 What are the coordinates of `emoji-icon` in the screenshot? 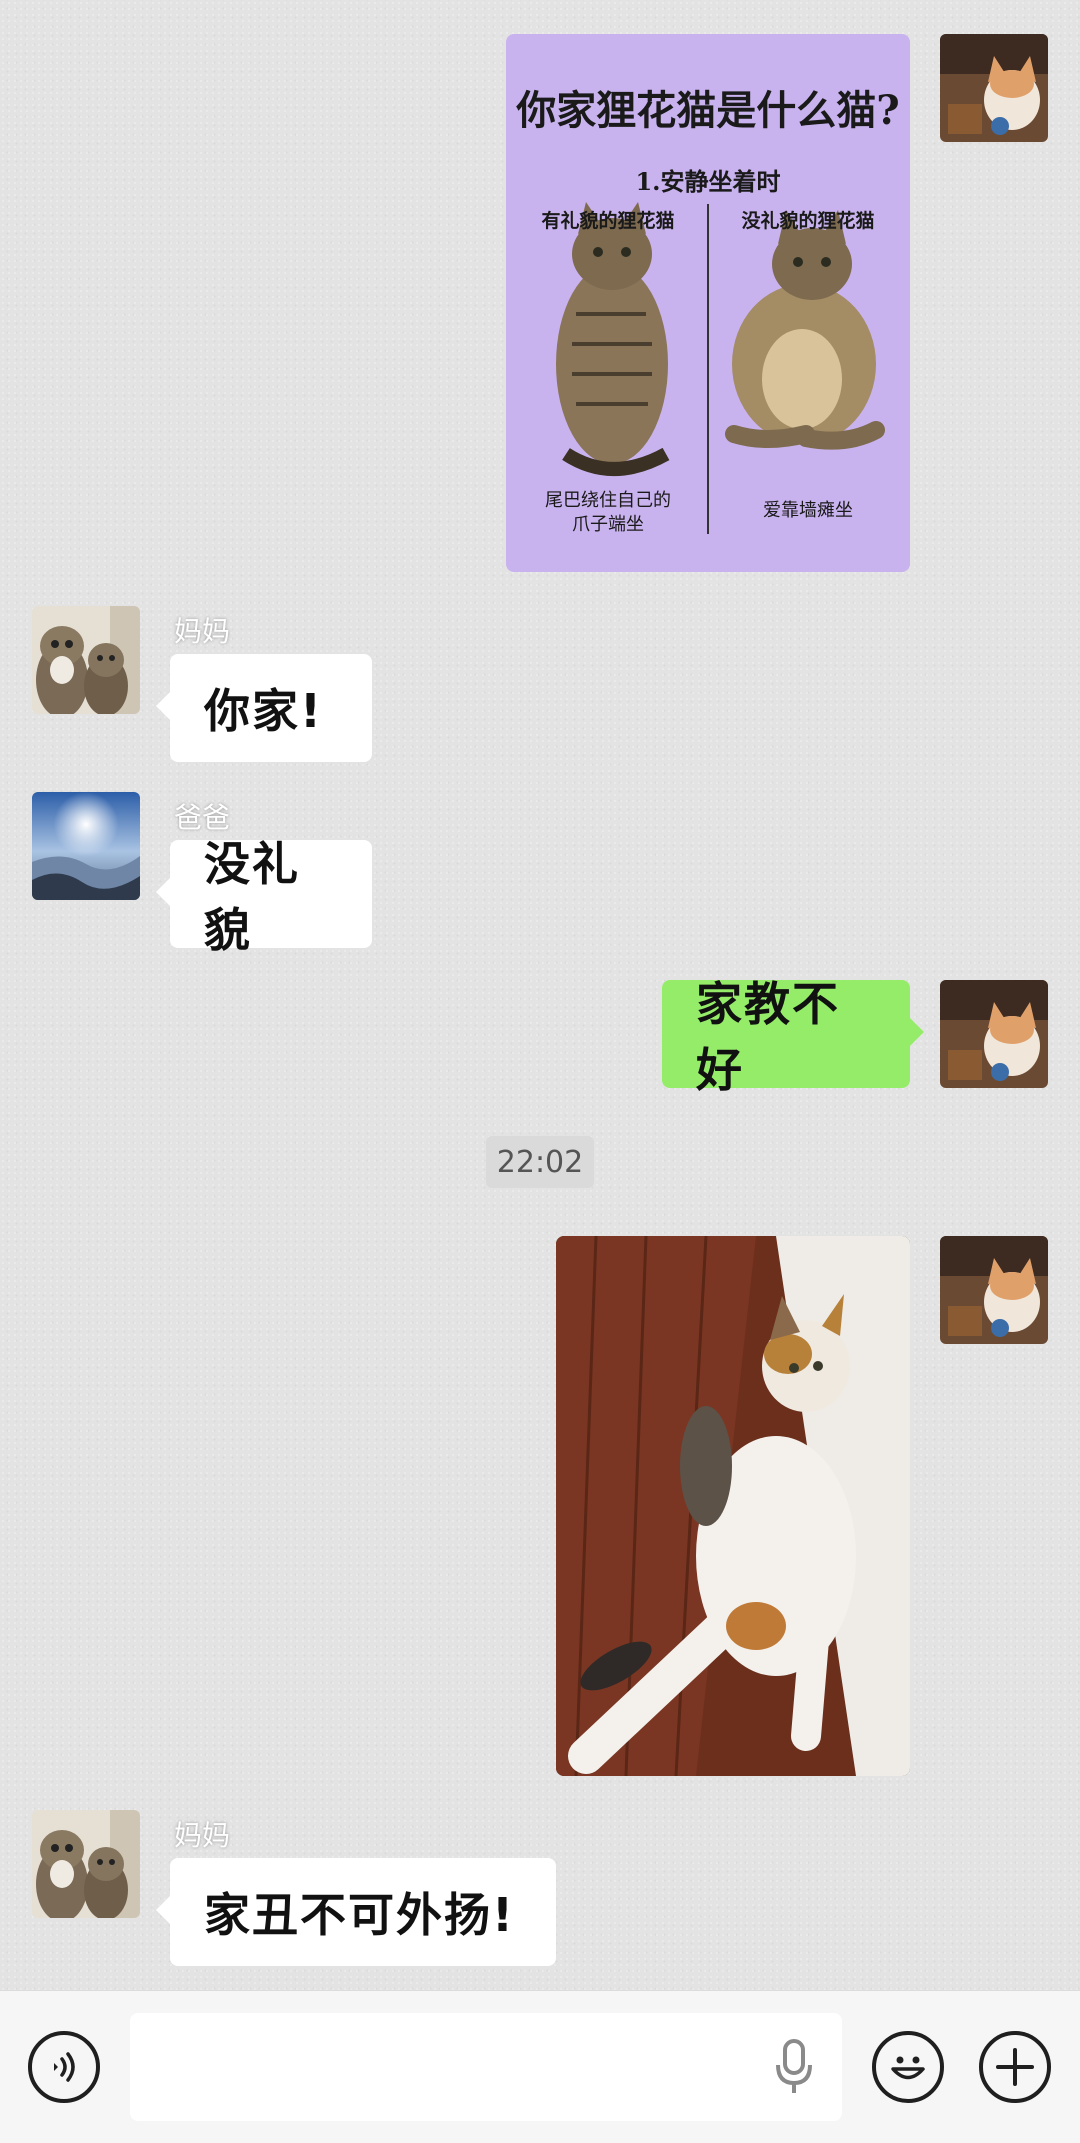 It's located at (908, 2068).